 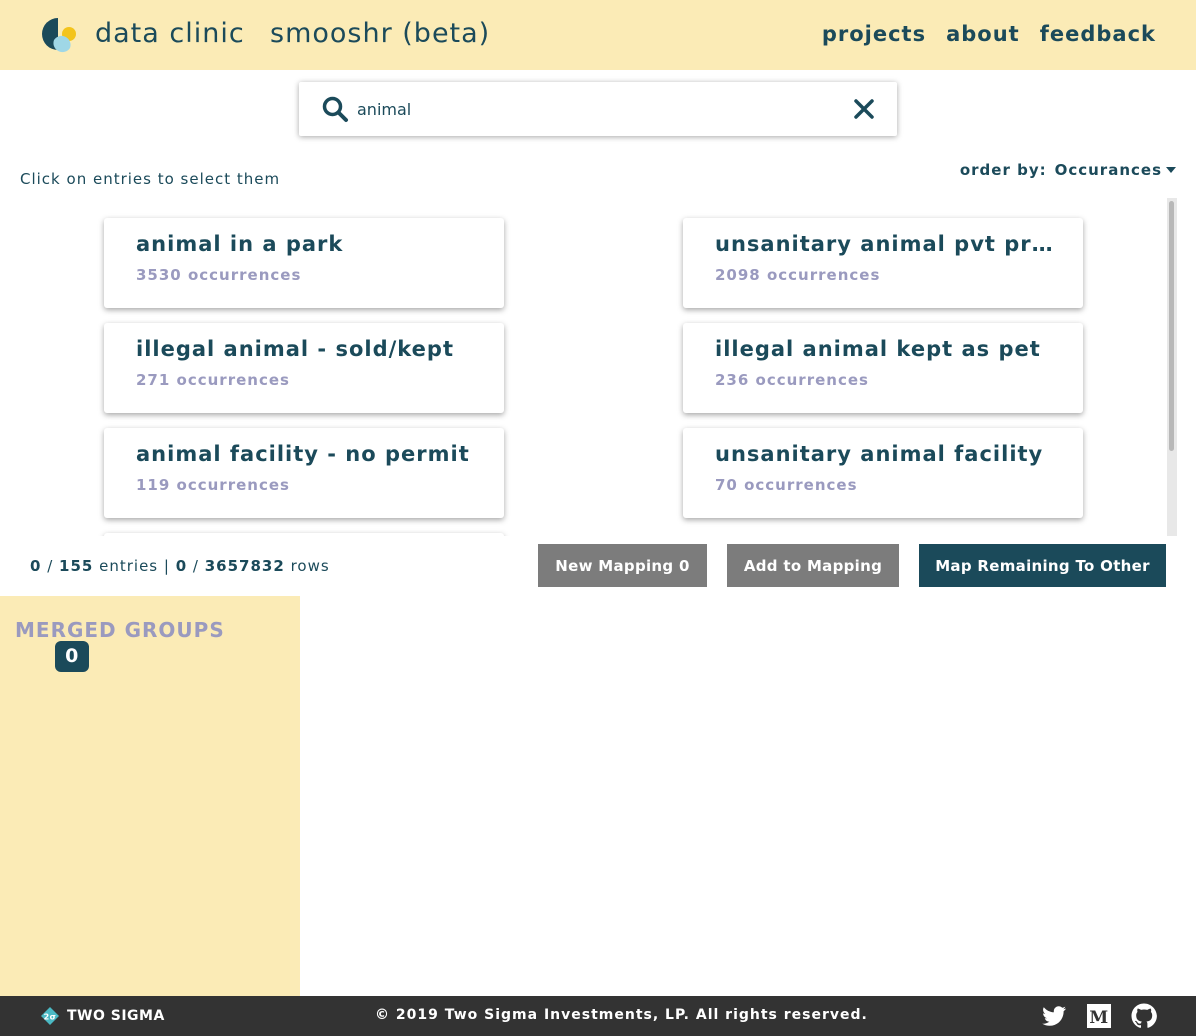 What do you see at coordinates (1054, 1016) in the screenshot?
I see `twitter-icon` at bounding box center [1054, 1016].